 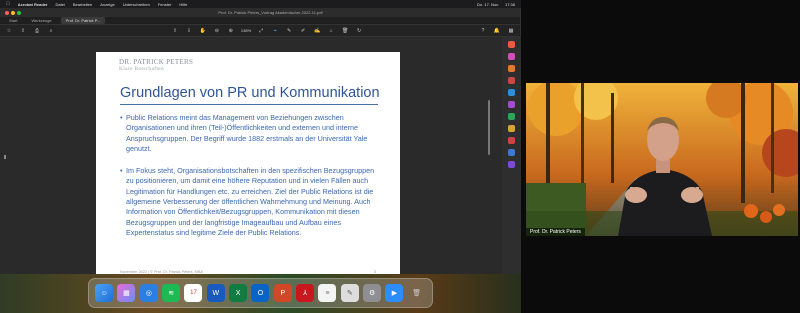 I want to click on trash-bin-icon: 🗑, so click(x=417, y=293).